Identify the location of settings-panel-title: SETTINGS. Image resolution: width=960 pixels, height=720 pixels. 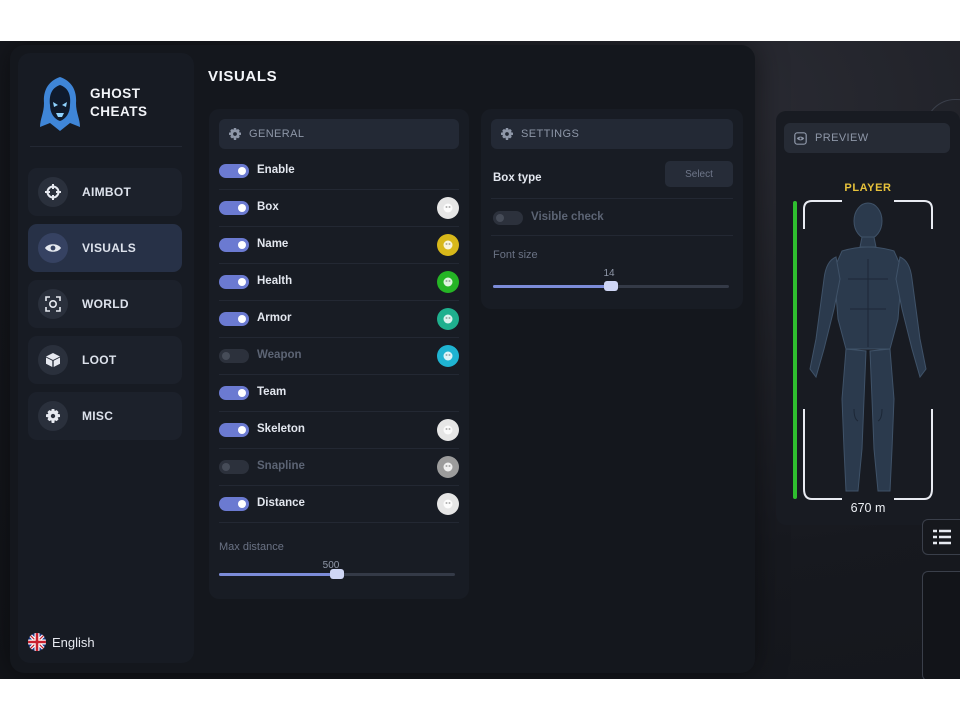
(550, 134).